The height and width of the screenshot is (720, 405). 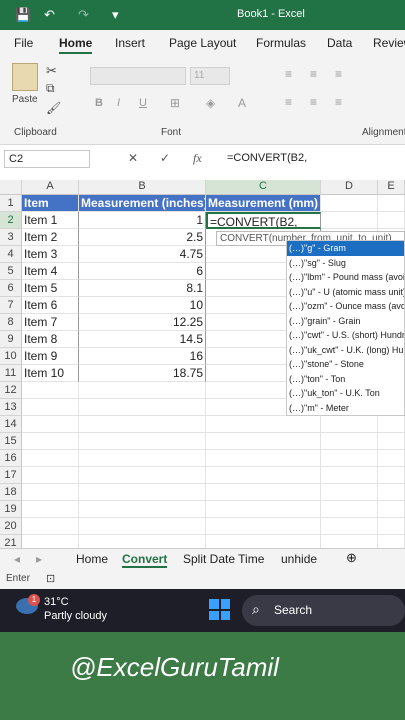 I want to click on autocomplete-item: (…)"grain" - Grain, so click(x=345, y=321).